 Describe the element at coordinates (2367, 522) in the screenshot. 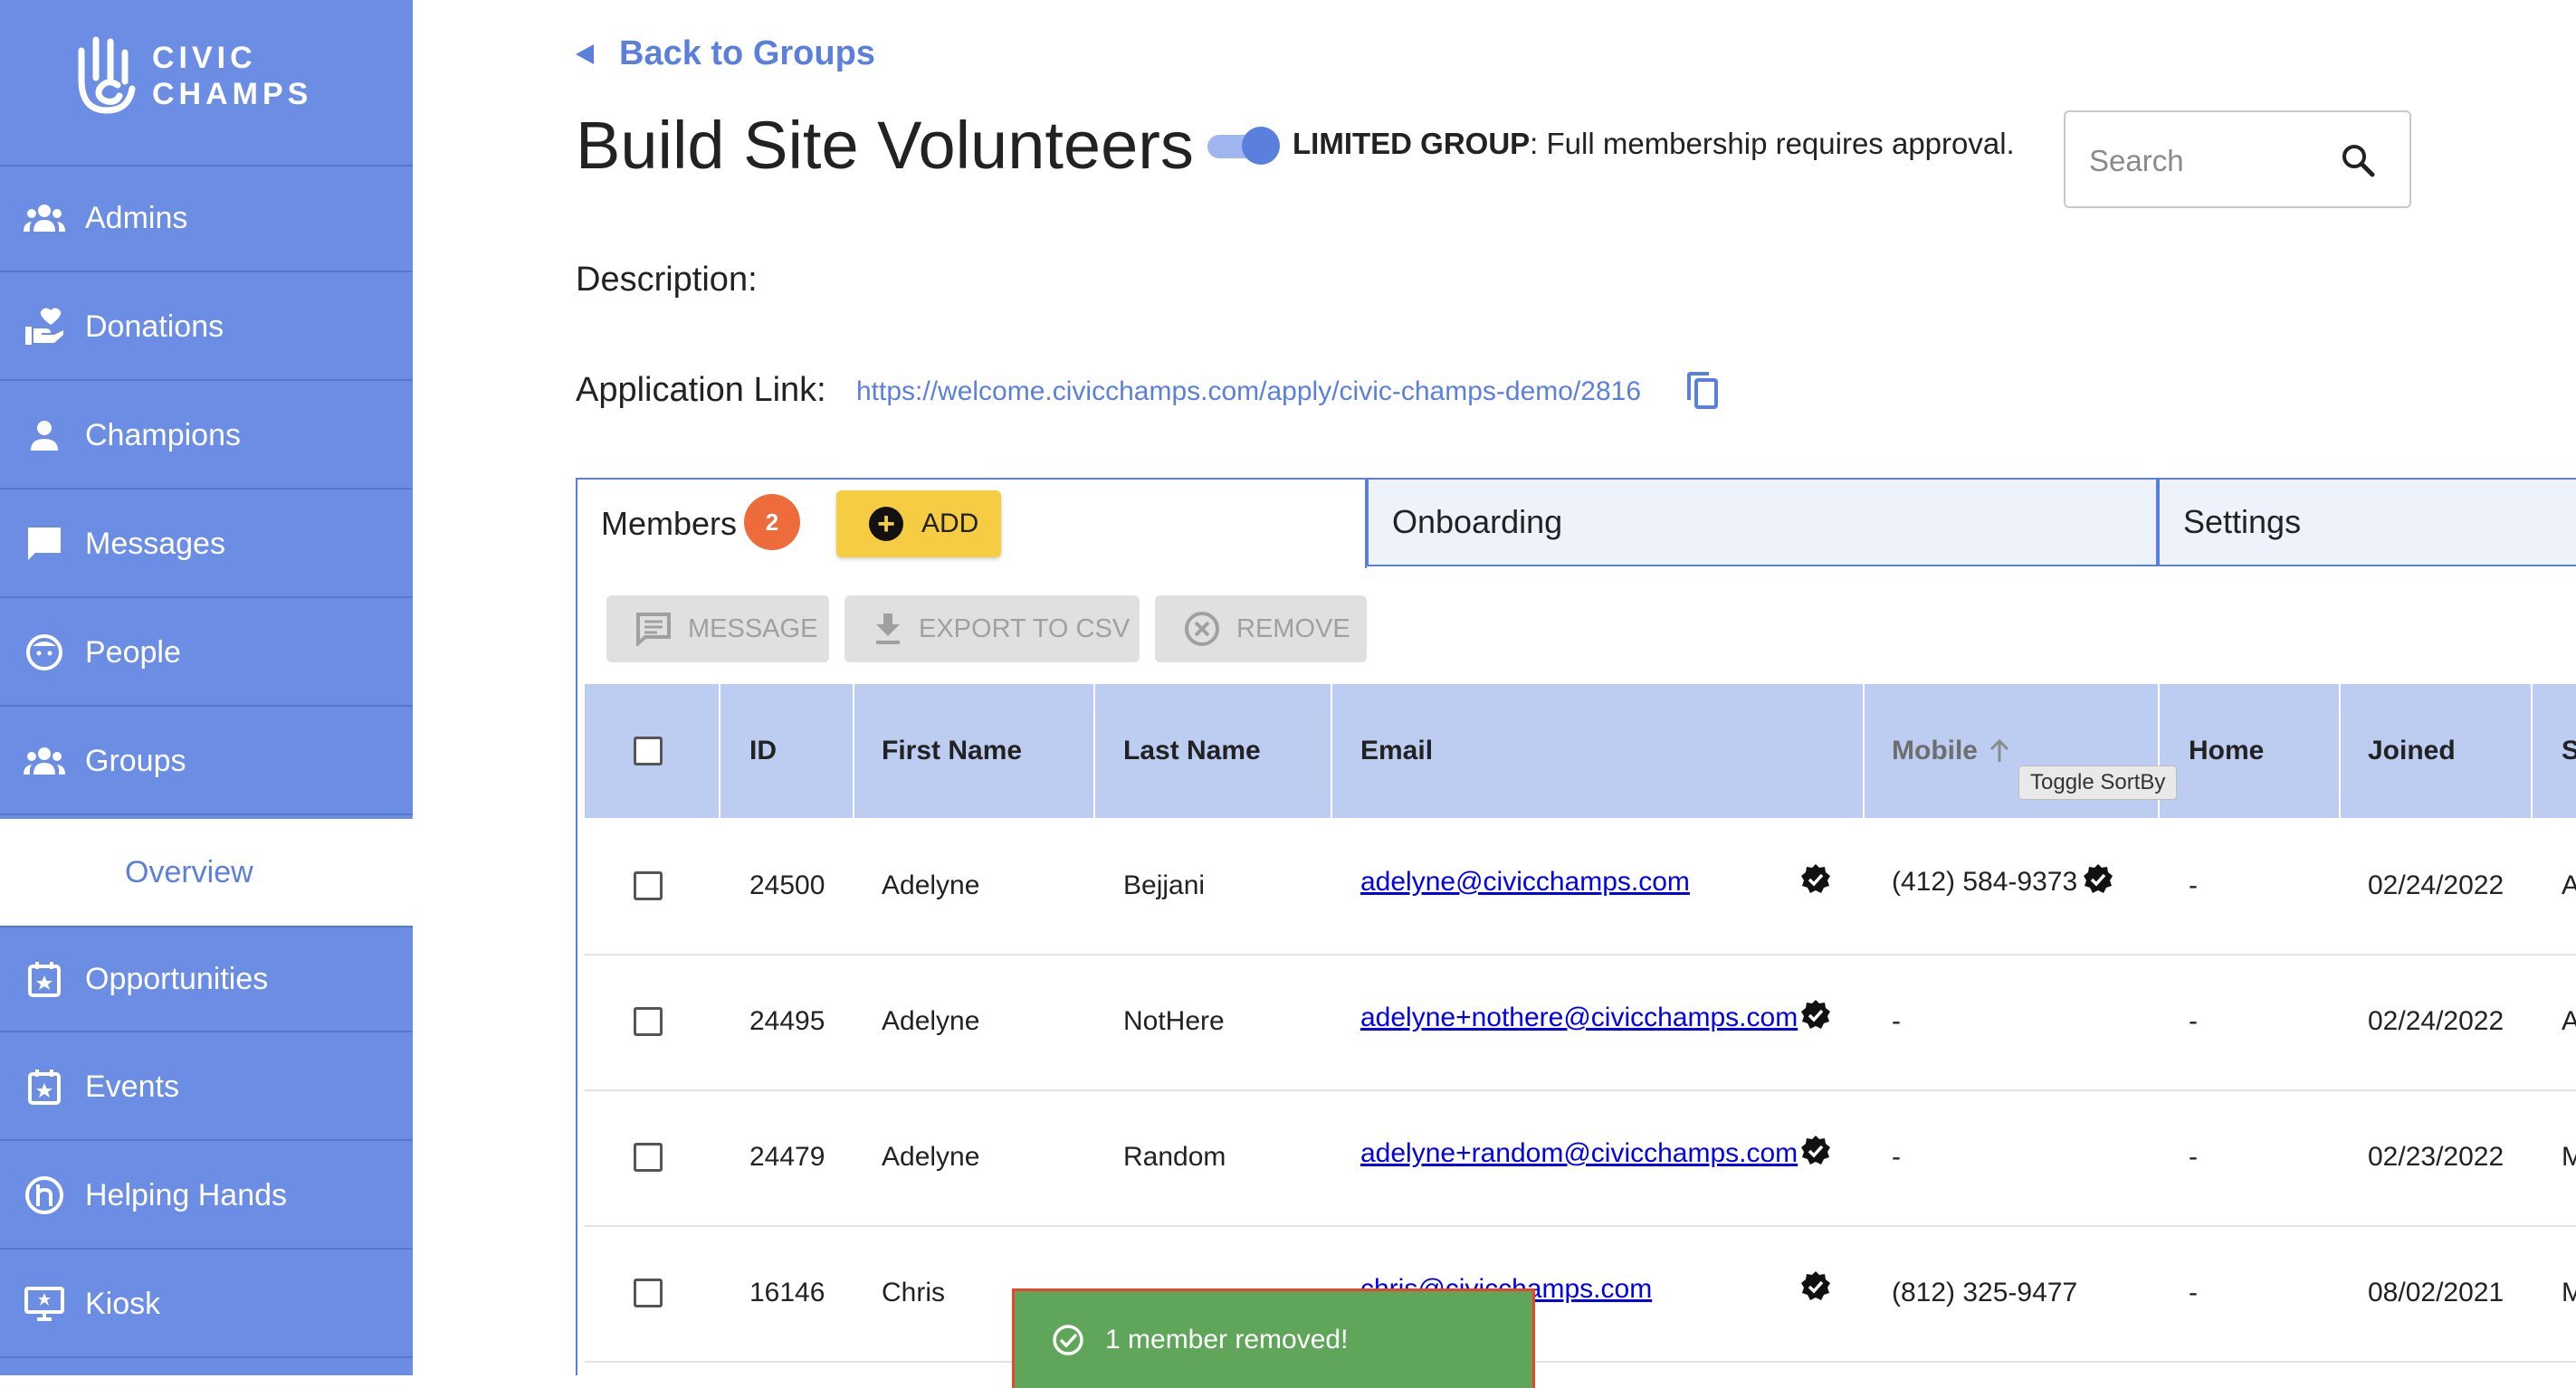

I see `tab-settings: Settings` at that location.